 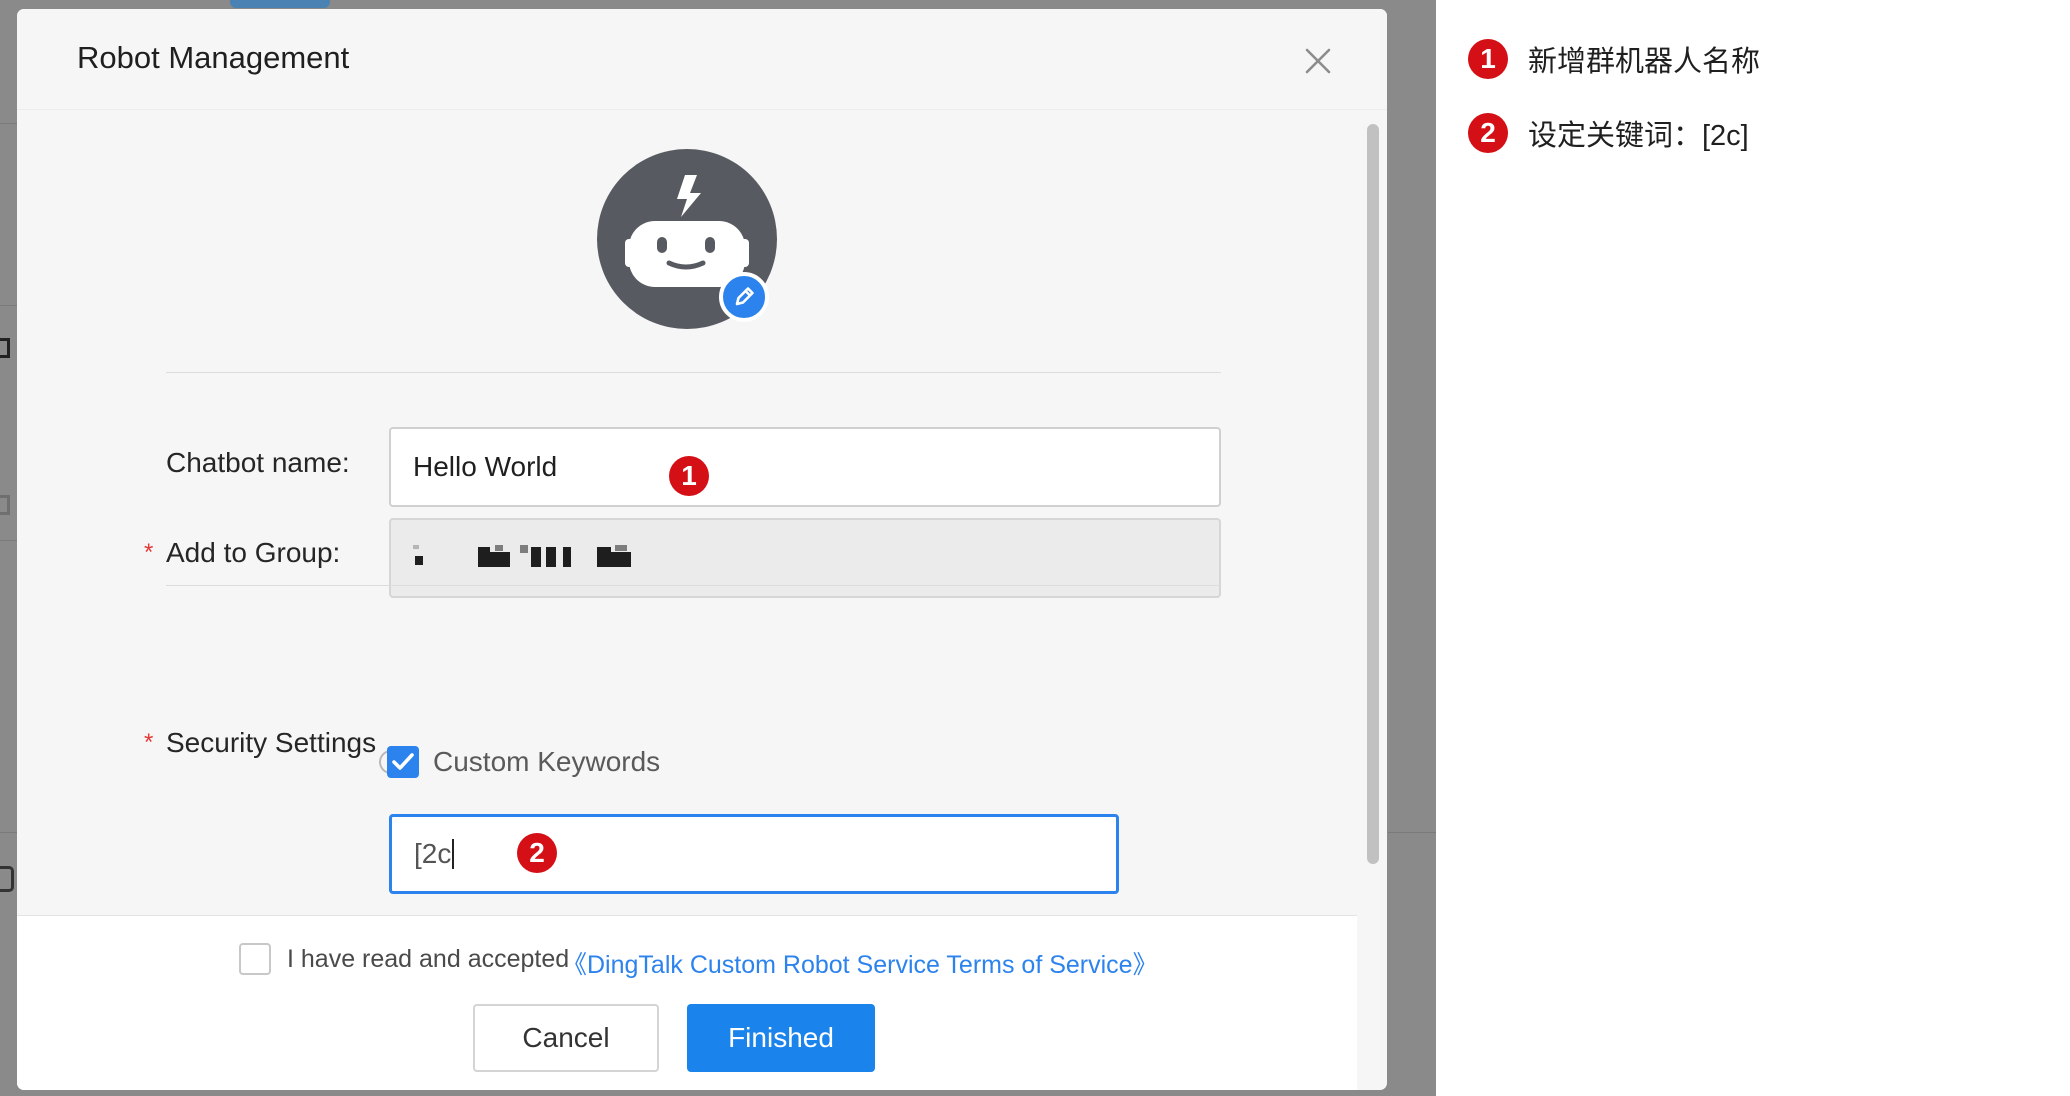 What do you see at coordinates (1644, 62) in the screenshot?
I see `legend-text-1: 新增群机器人名称` at bounding box center [1644, 62].